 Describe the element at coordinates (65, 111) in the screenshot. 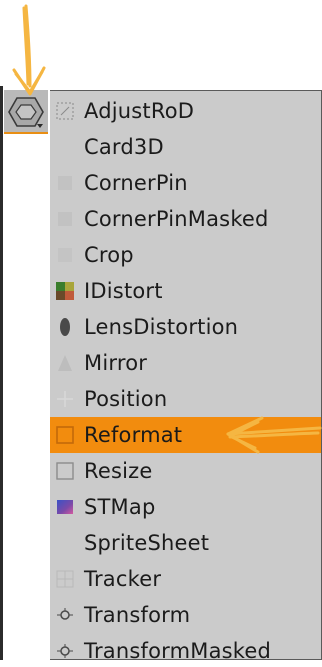

I see `adjust-rod-icon` at that location.